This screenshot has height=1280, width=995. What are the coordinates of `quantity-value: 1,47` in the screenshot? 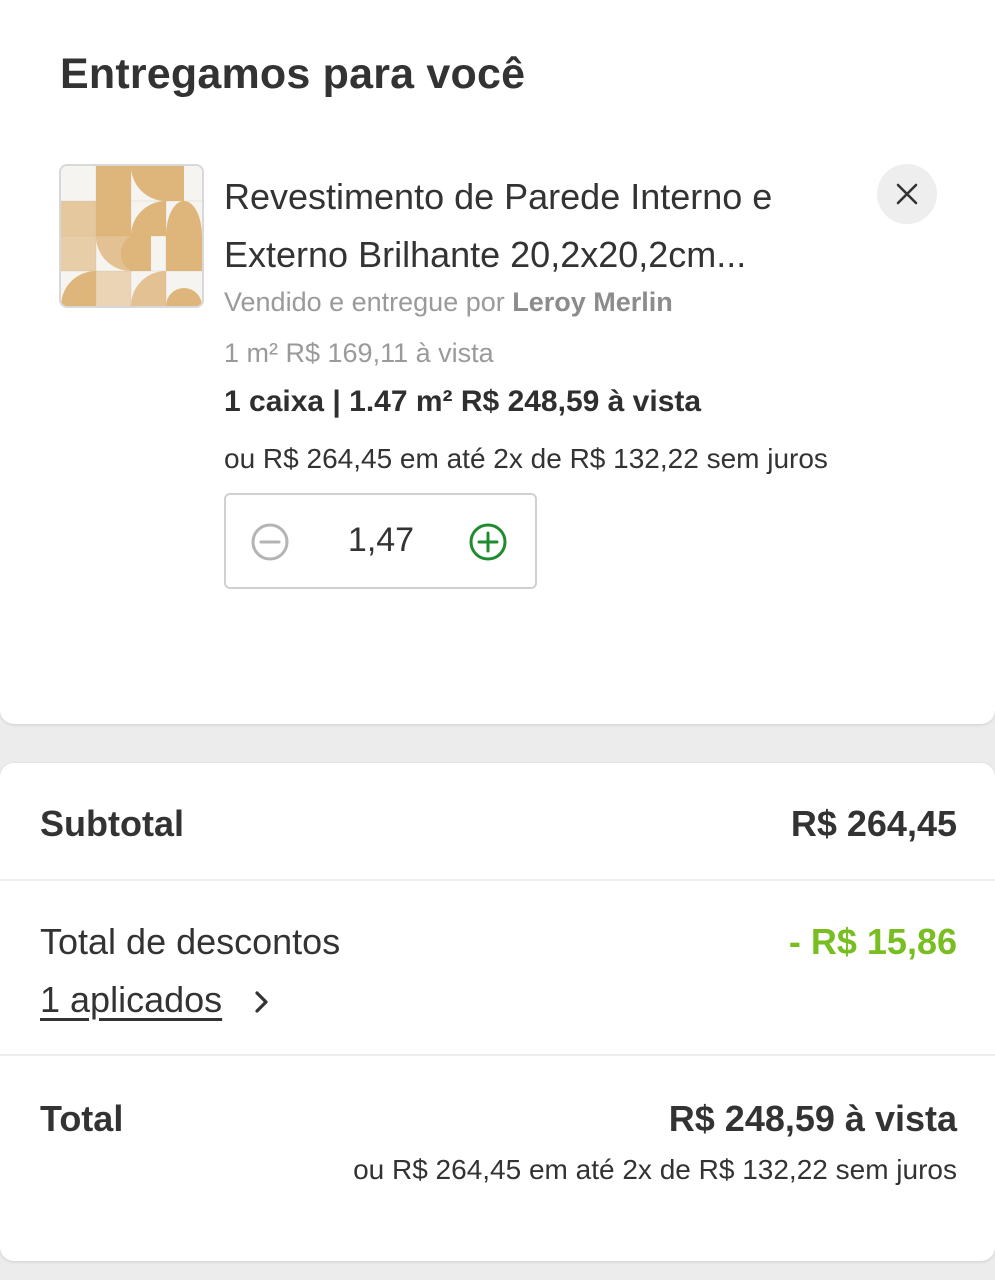 It's located at (381, 540).